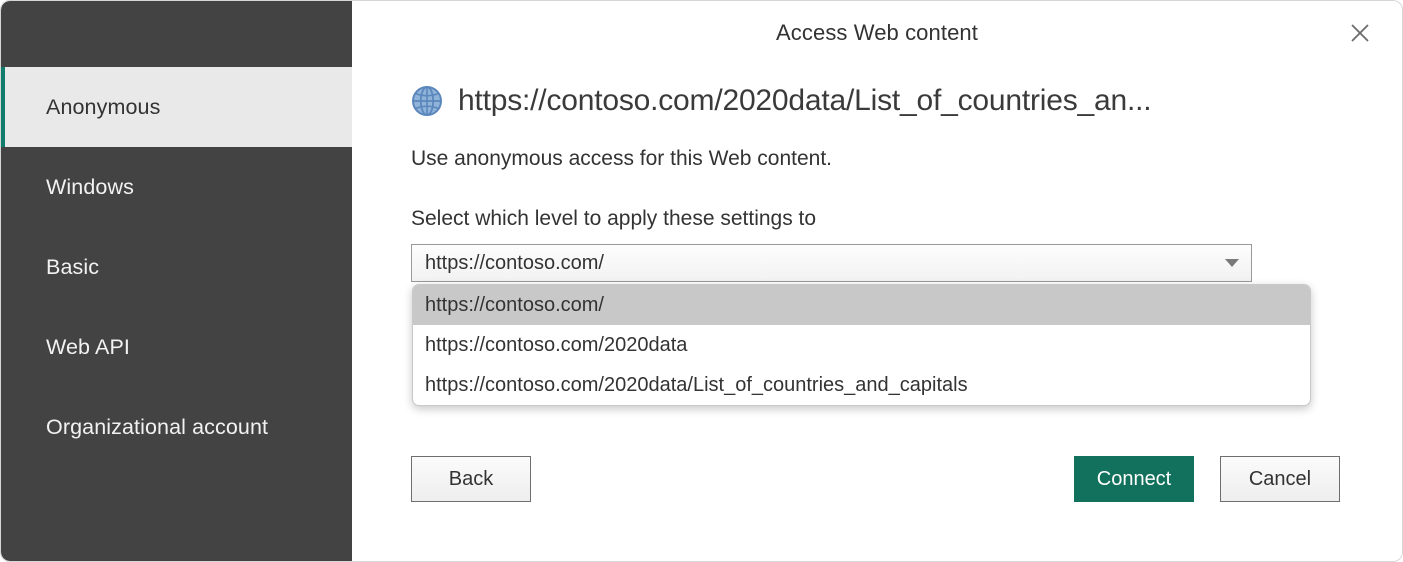  I want to click on close-button, so click(1360, 33).